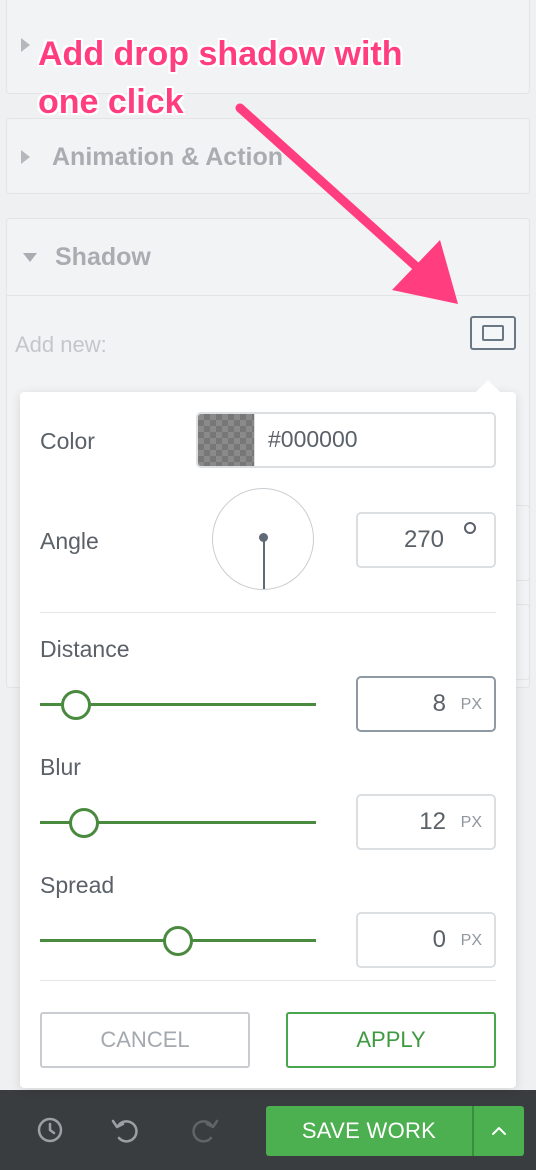  What do you see at coordinates (488, 386) in the screenshot?
I see `popover-notch` at bounding box center [488, 386].